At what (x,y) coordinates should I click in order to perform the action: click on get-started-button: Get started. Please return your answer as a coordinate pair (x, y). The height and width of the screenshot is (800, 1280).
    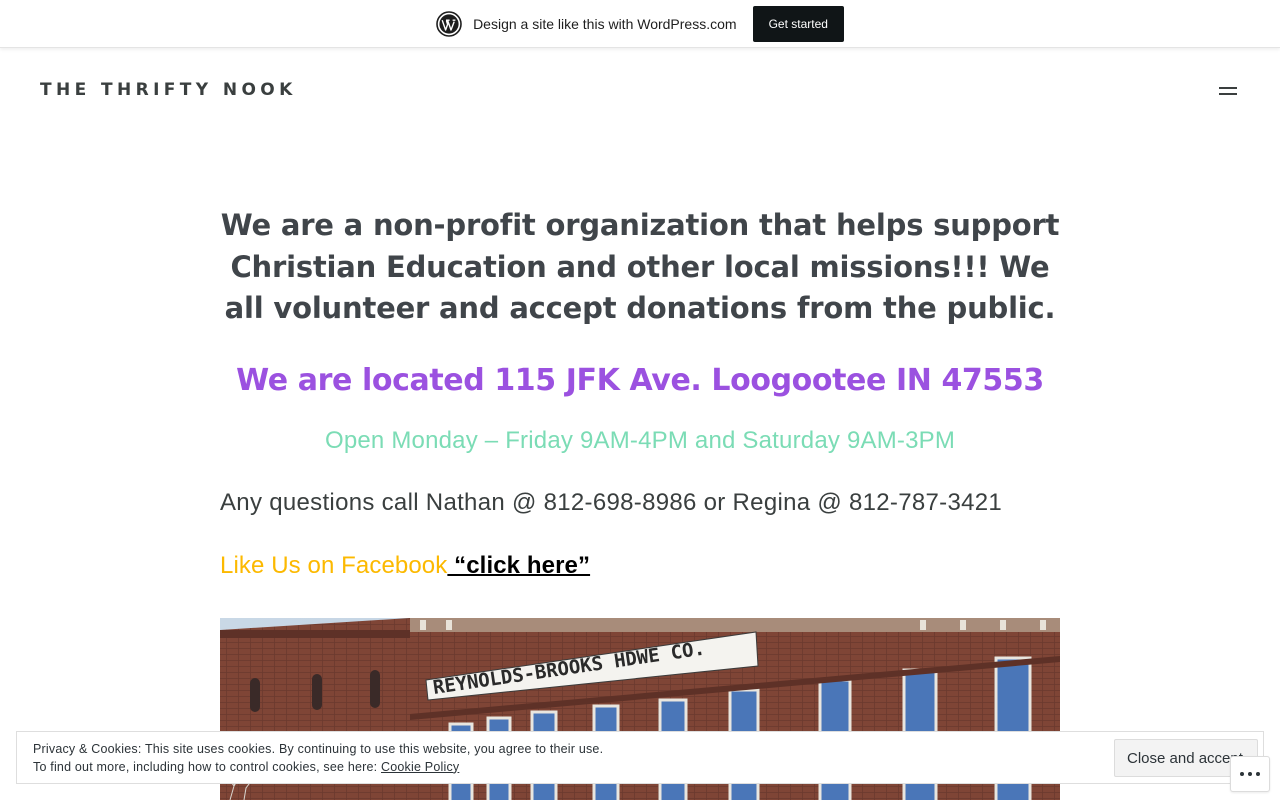
    Looking at the image, I should click on (798, 23).